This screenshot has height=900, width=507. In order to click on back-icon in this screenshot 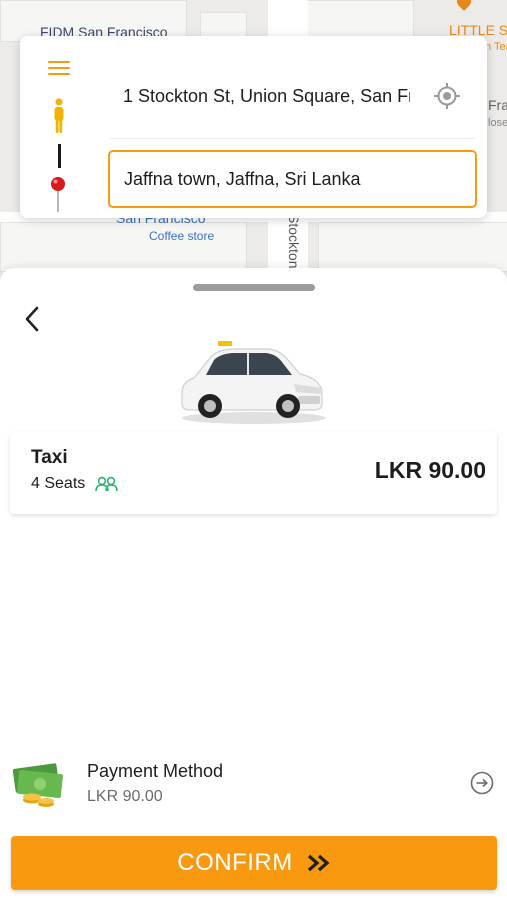, I will do `click(33, 319)`.